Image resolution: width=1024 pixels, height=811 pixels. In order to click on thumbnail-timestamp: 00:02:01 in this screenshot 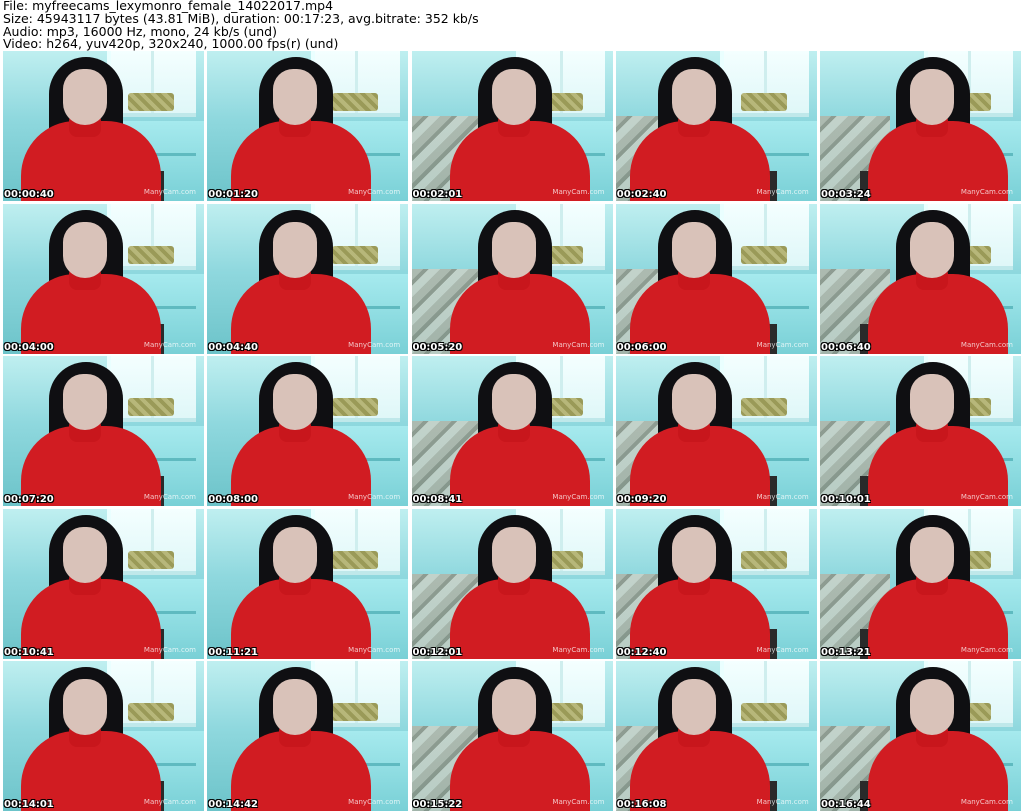, I will do `click(437, 194)`.